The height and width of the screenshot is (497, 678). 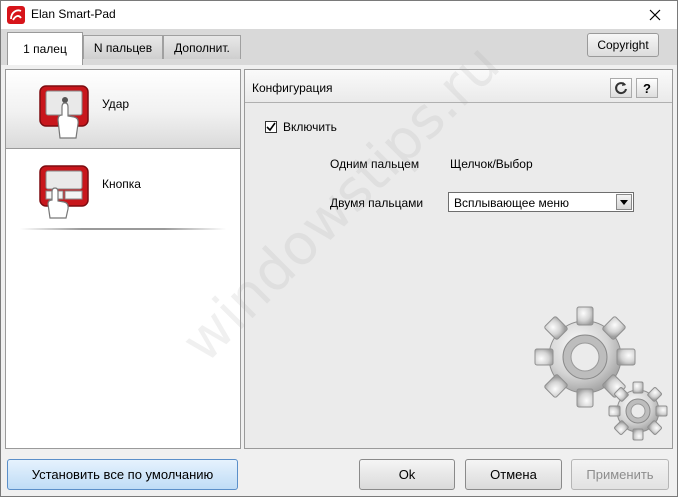 I want to click on gesture-item-tap: Удар, so click(x=123, y=109).